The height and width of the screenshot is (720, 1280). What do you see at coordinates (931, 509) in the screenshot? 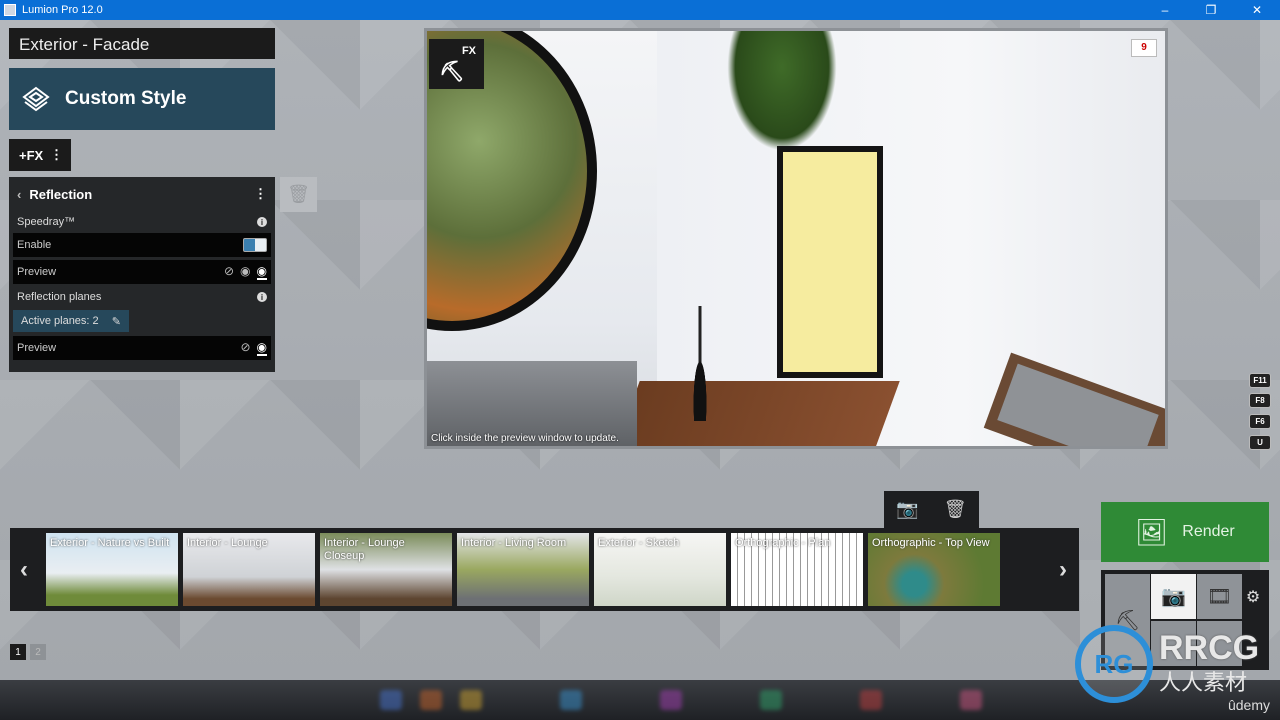
I see `camera-toolbar: 📷 🗑` at bounding box center [931, 509].